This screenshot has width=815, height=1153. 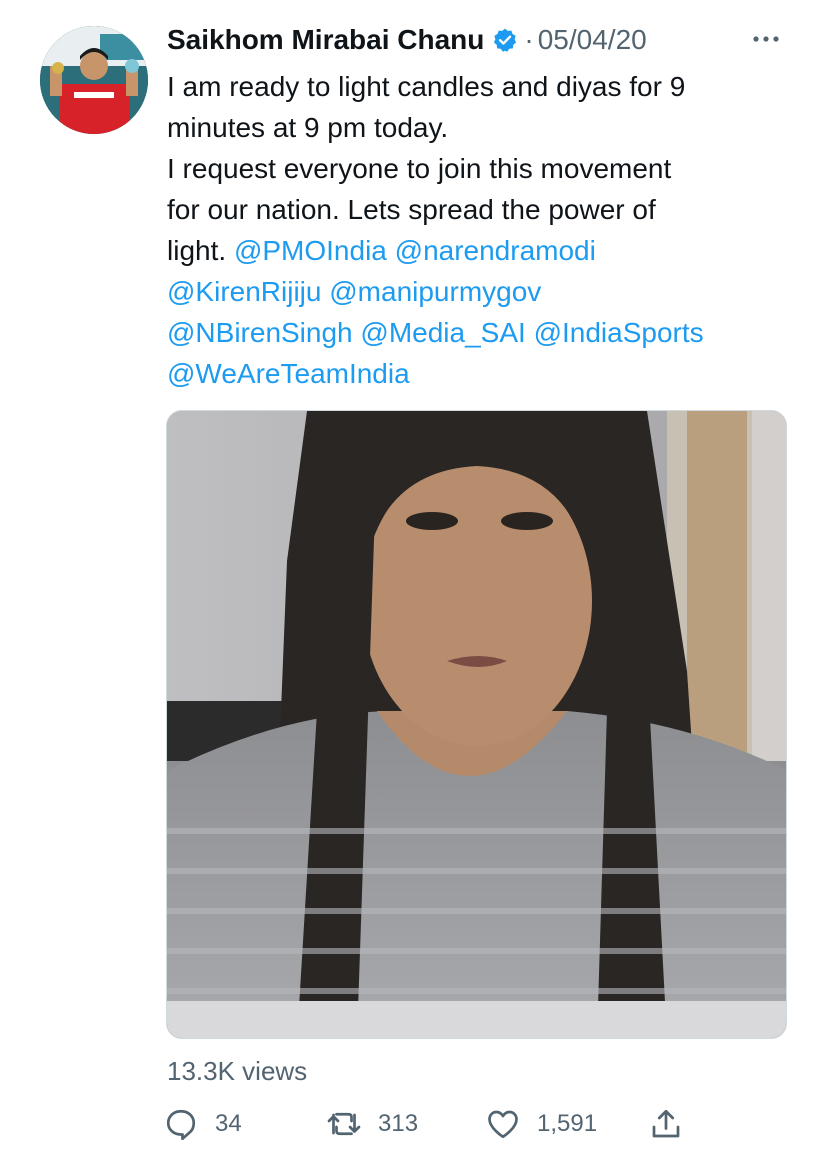 What do you see at coordinates (344, 1124) in the screenshot?
I see `retweet-icon` at bounding box center [344, 1124].